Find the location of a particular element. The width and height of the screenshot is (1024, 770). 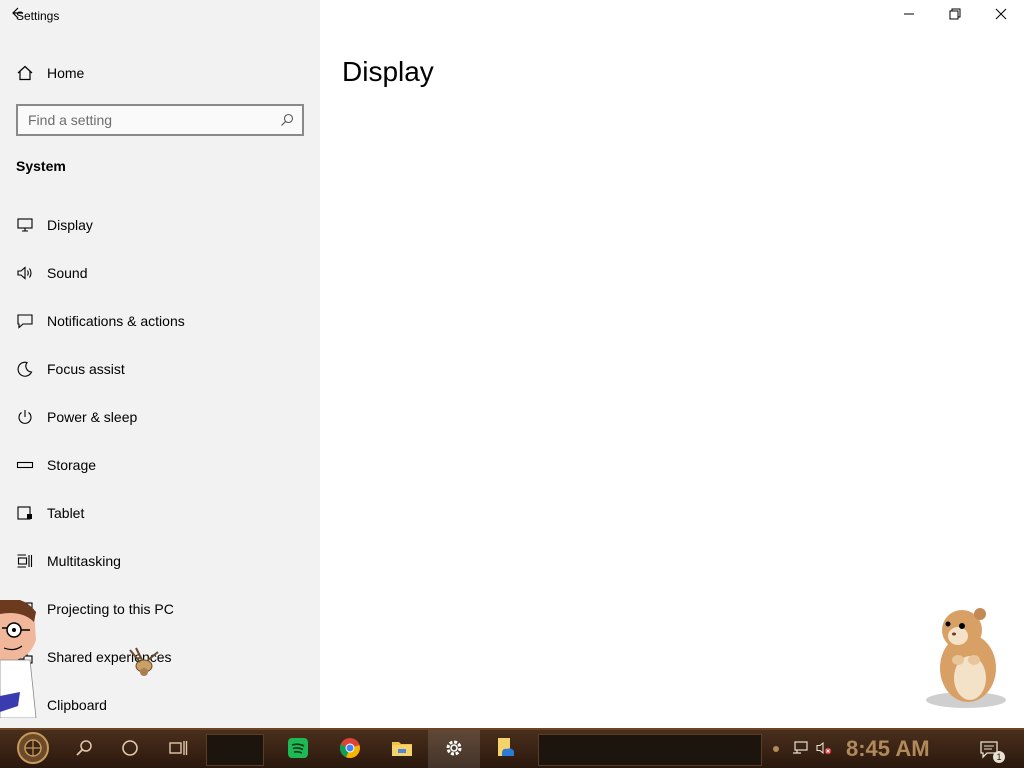

storage-icon is located at coordinates (25, 465).